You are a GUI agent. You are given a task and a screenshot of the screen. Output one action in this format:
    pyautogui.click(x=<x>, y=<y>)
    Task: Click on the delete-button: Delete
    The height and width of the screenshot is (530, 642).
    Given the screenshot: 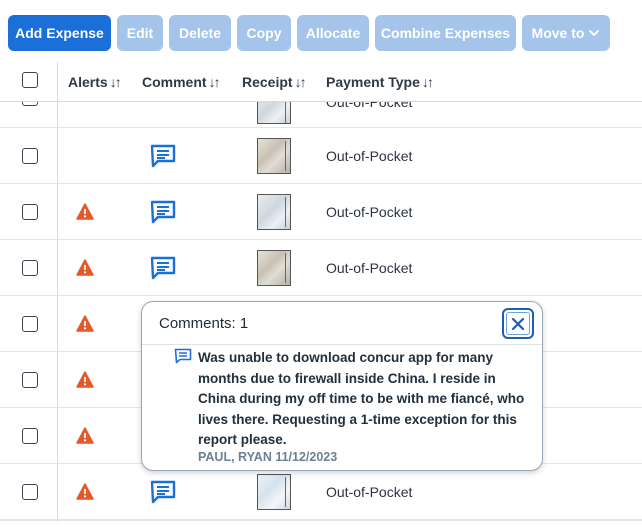 What is the action you would take?
    pyautogui.click(x=200, y=33)
    